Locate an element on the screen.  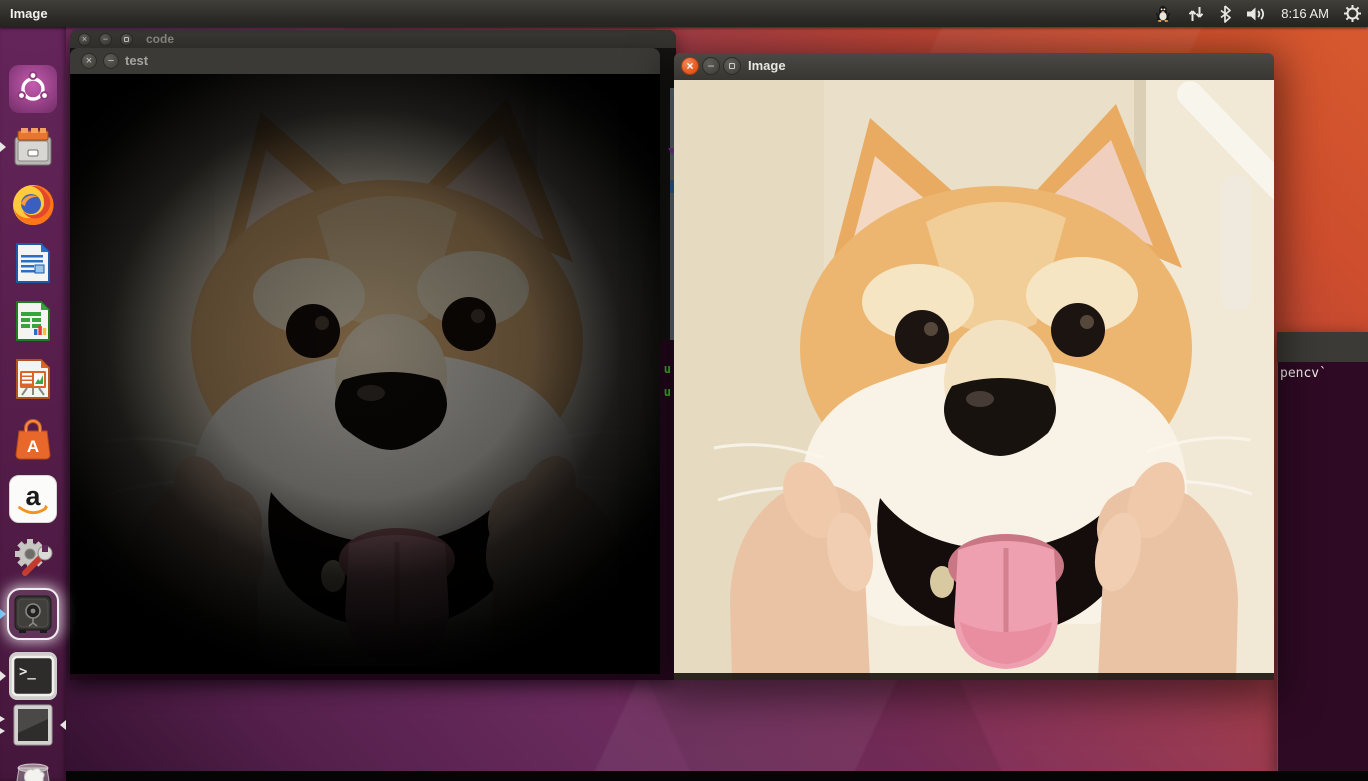
wallpaper-bottom-edge is located at coordinates (684, 776).